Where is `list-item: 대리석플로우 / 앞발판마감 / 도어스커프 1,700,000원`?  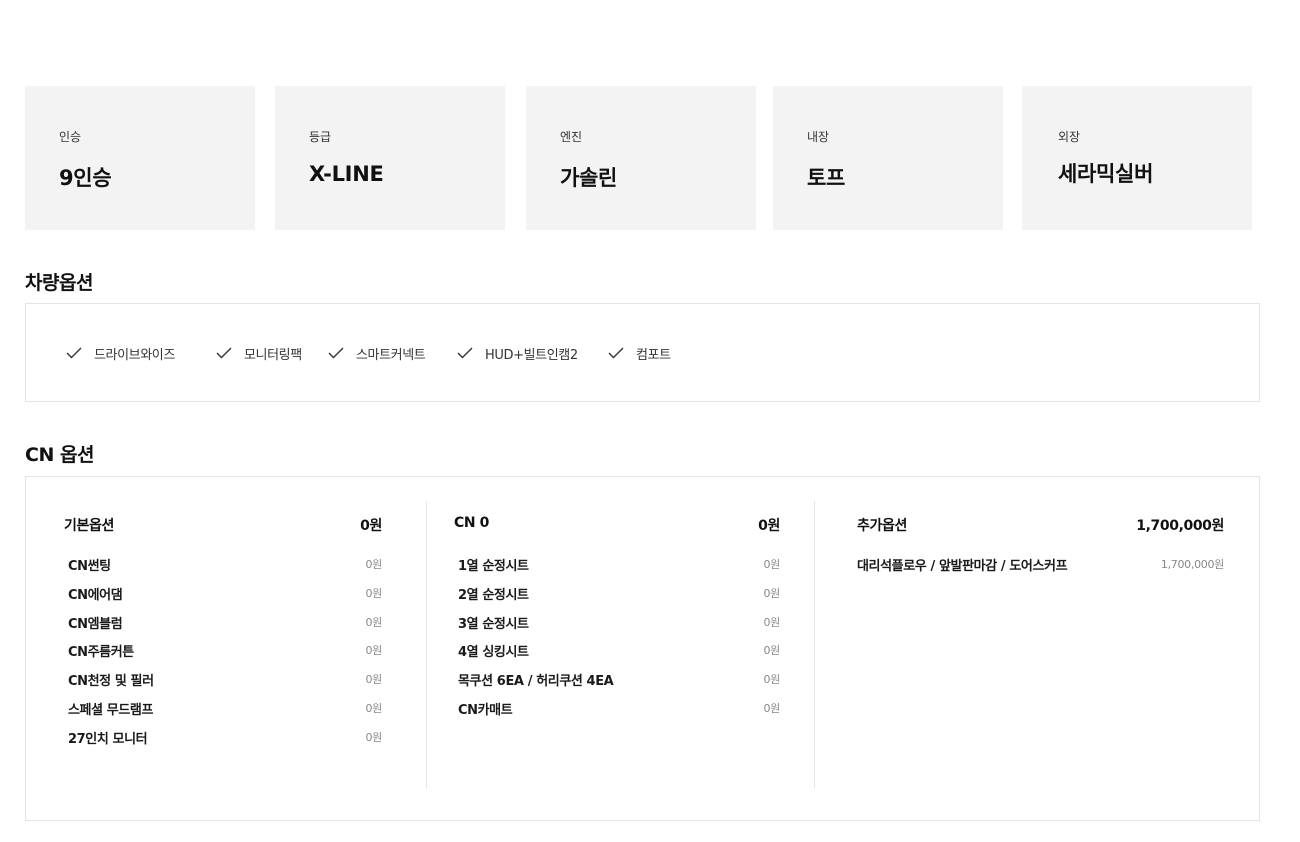
list-item: 대리석플로우 / 앞발판마감 / 도어스커프 1,700,000원 is located at coordinates (1040, 569).